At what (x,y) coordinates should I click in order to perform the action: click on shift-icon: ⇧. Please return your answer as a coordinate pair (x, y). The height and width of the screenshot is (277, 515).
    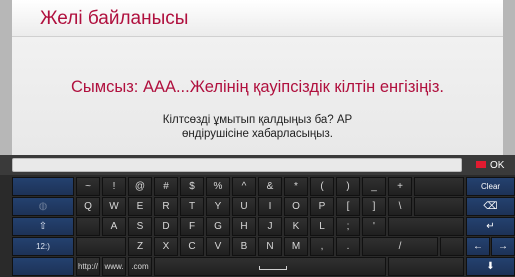
    Looking at the image, I should click on (43, 226).